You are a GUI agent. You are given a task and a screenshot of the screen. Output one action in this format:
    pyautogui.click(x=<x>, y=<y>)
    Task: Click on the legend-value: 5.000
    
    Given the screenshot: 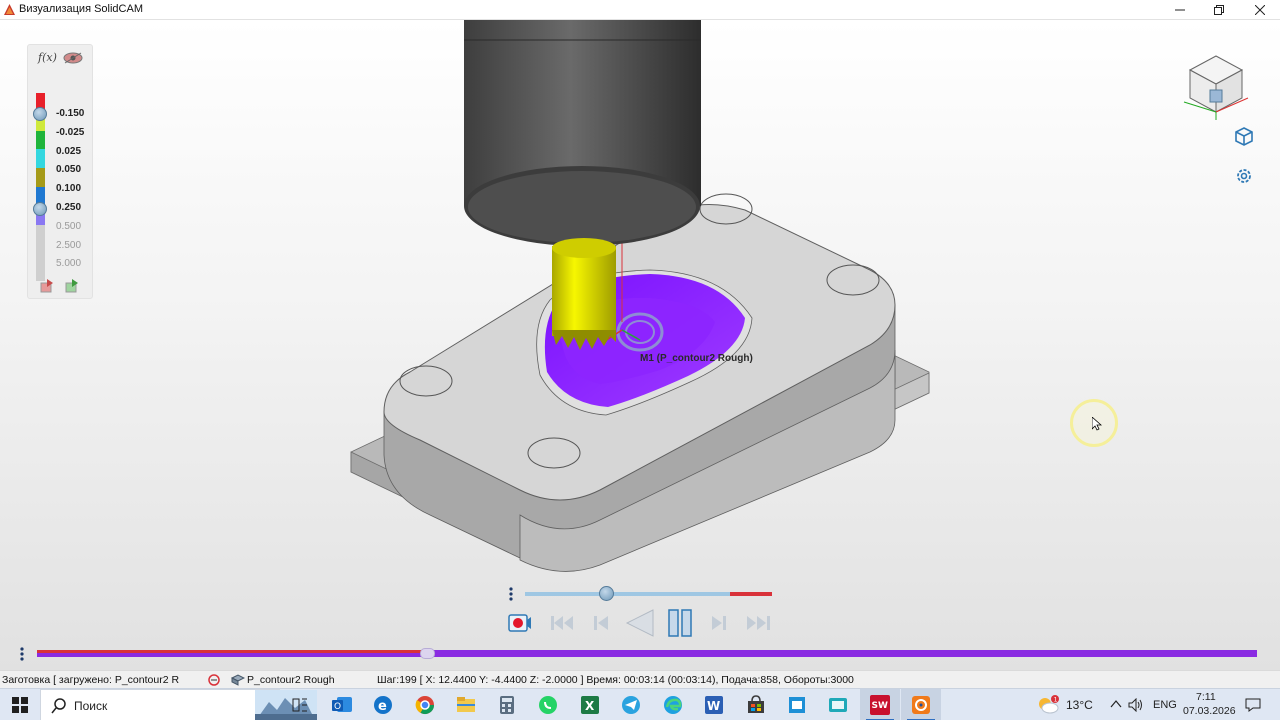 What is the action you would take?
    pyautogui.click(x=69, y=263)
    